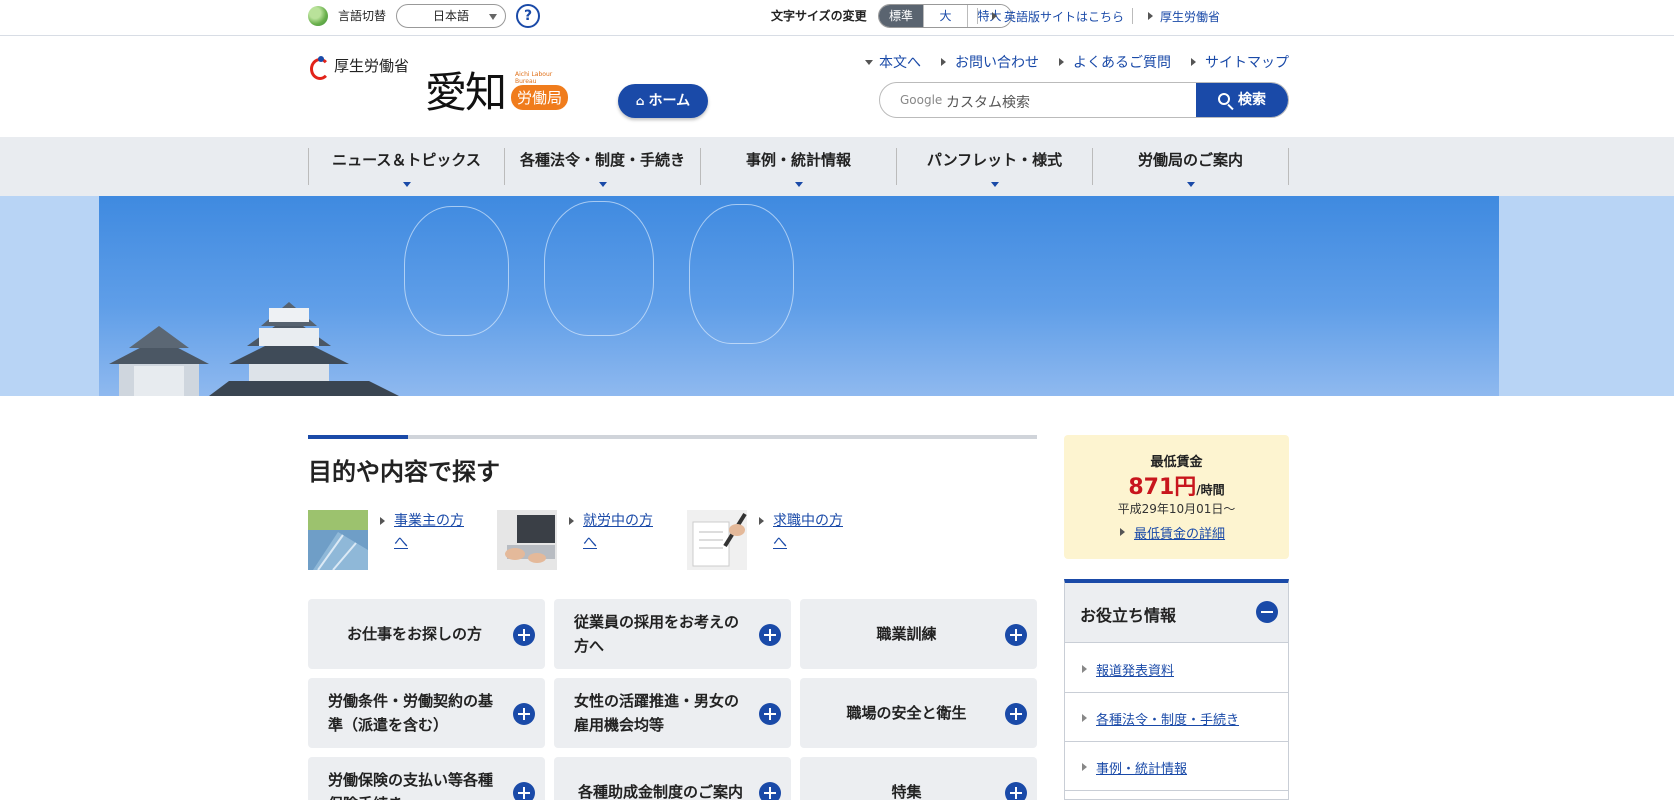 The image size is (1674, 800). I want to click on search-button-label: 検索, so click(1252, 100).